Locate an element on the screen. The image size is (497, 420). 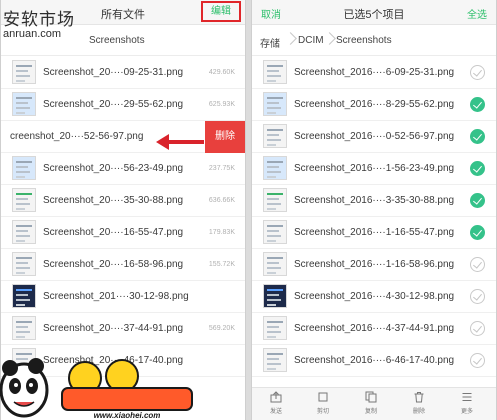
file-name: Screenshot_2016····3-35-30-88.png is located at coordinates (374, 200).